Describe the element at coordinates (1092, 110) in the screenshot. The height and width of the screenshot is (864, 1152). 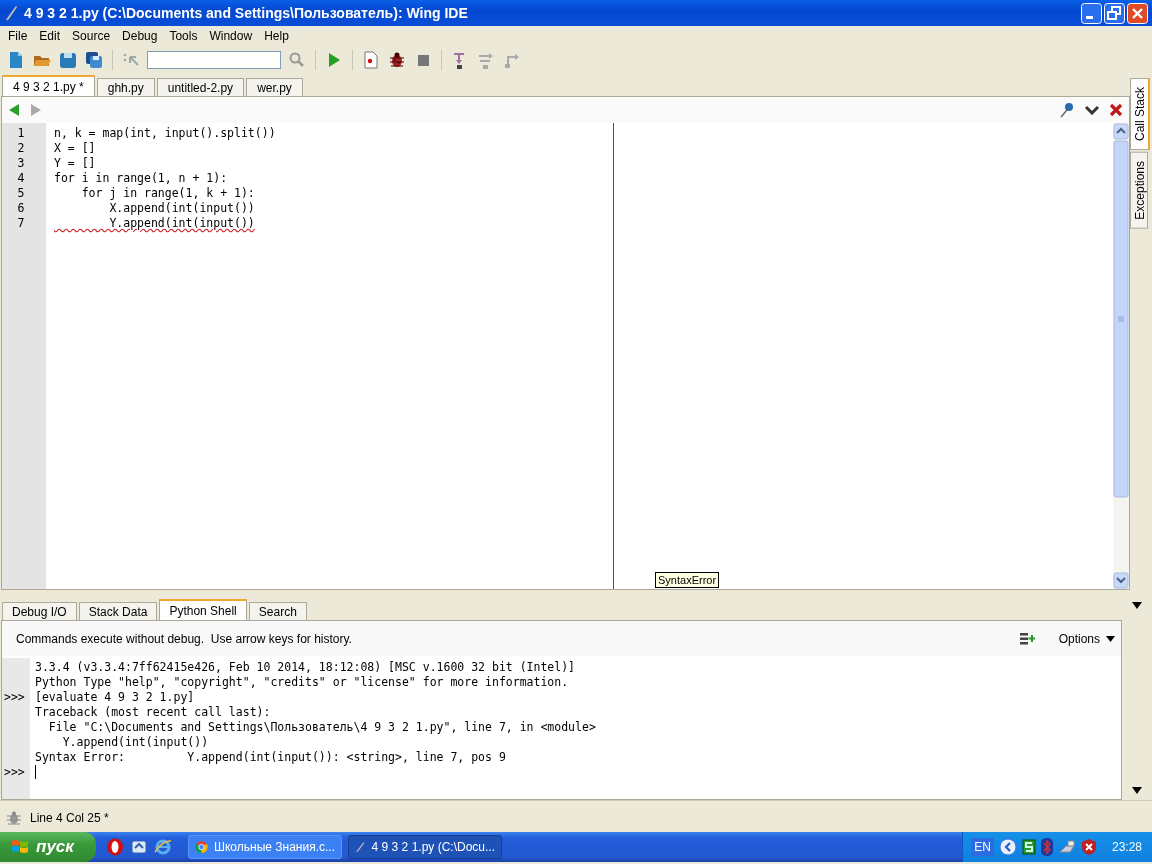
I see `chevron-down-icon` at that location.